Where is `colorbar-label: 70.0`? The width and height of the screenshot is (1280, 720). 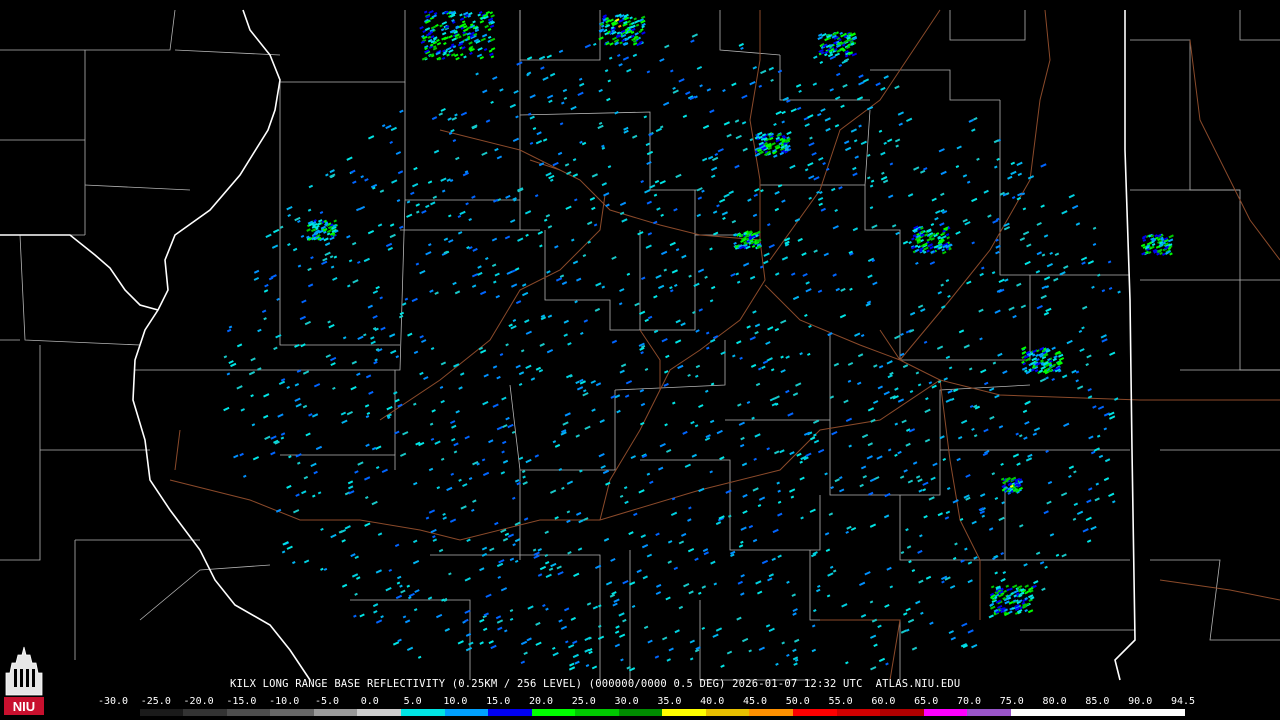 colorbar-label: 70.0 is located at coordinates (969, 701).